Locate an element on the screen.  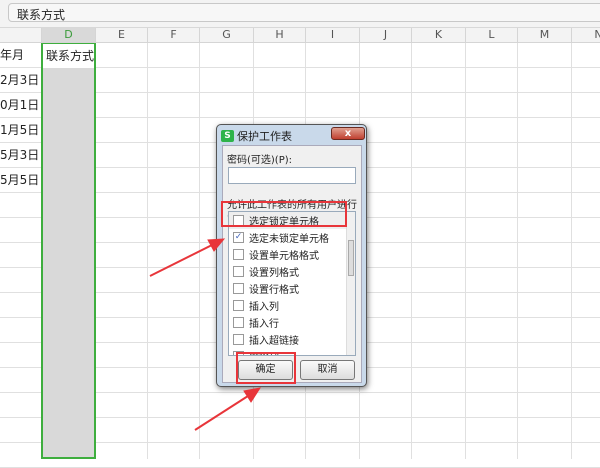
arrow-to-ok is located at coordinates (221, 413).